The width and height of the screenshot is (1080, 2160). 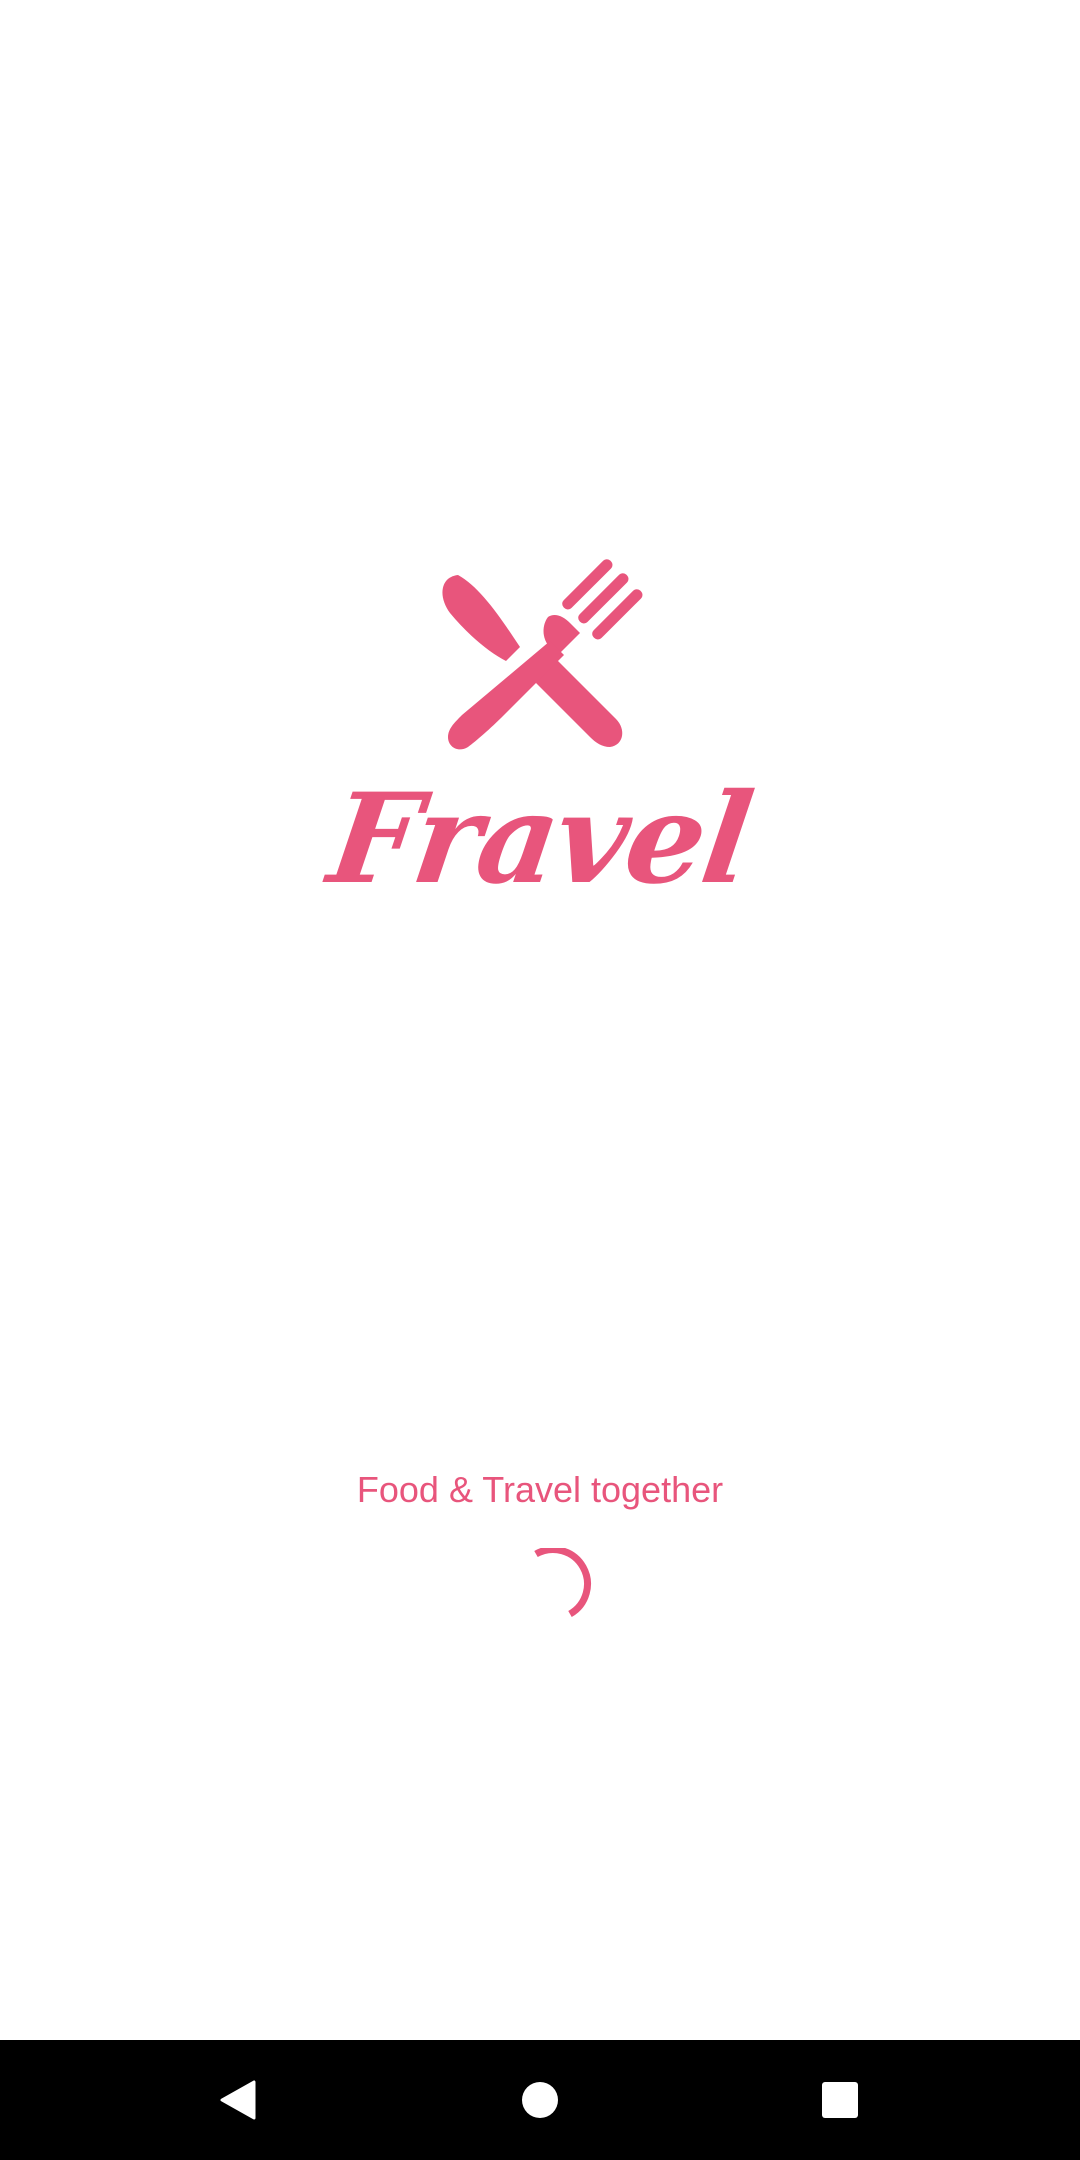 I want to click on app-name-logo-text: Fravel, so click(x=540, y=839).